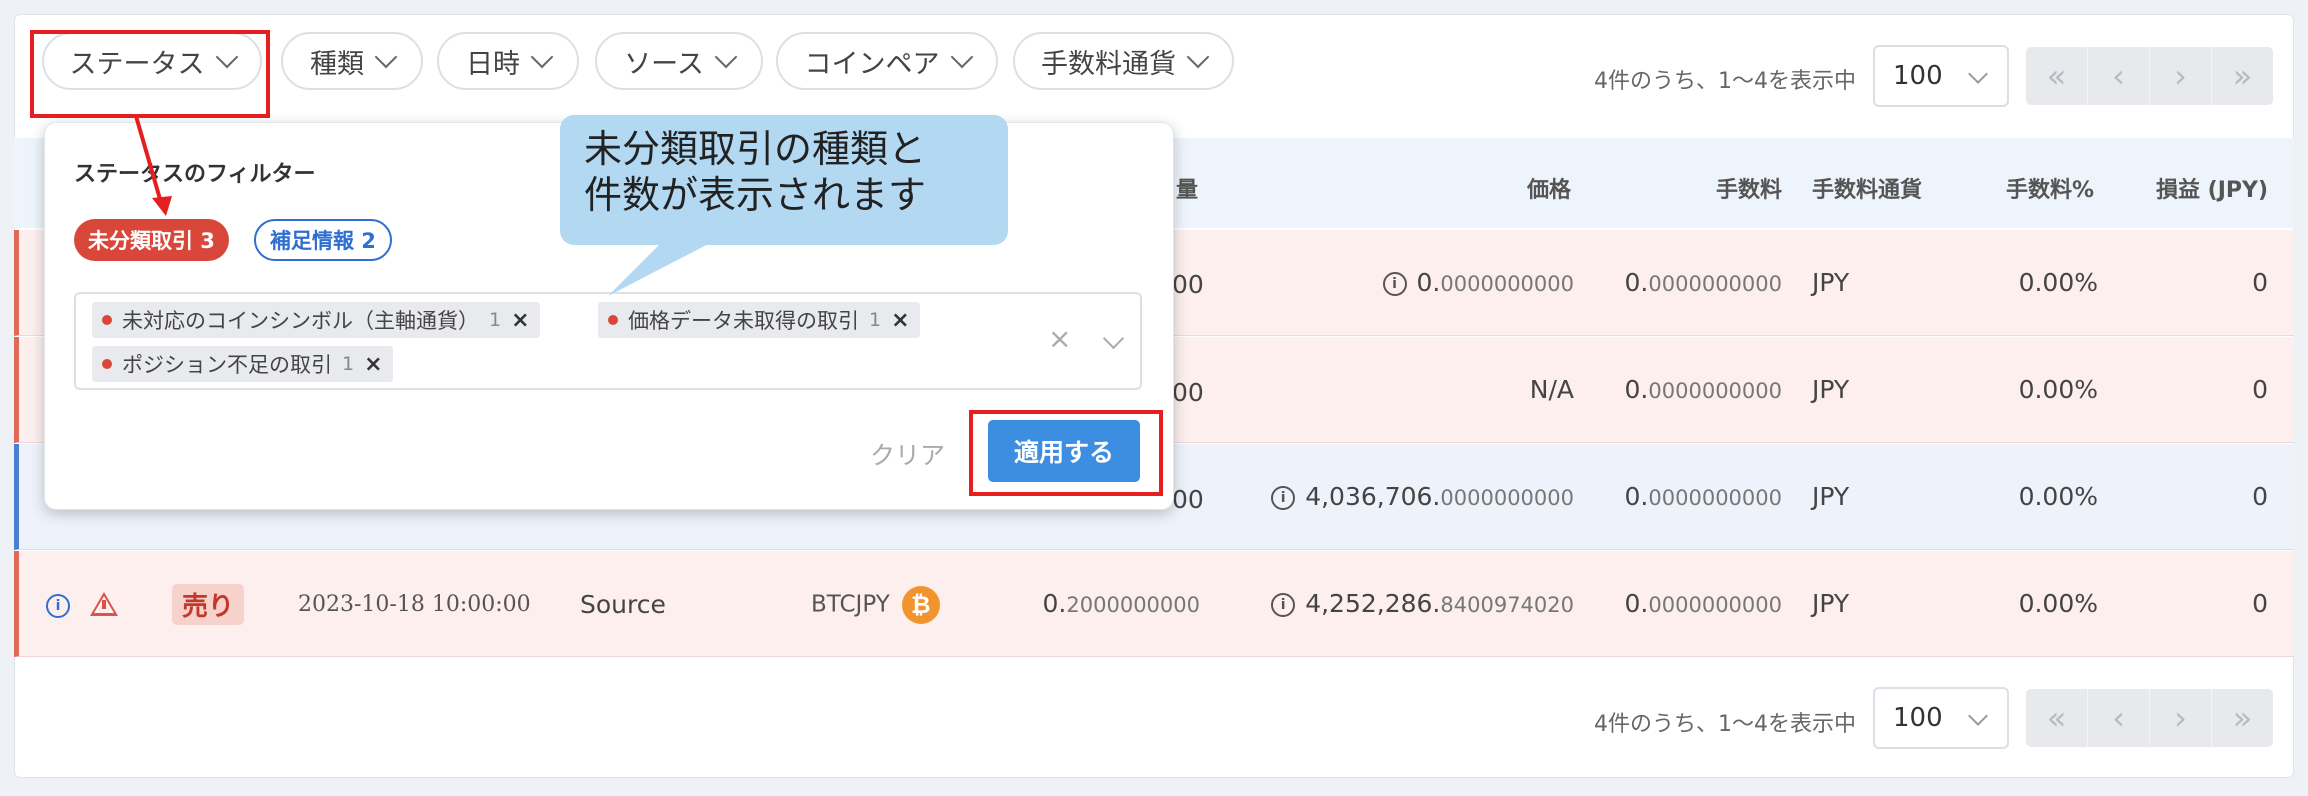  Describe the element at coordinates (323, 240) in the screenshot. I see `supplement-chip: 補足情報 2` at that location.